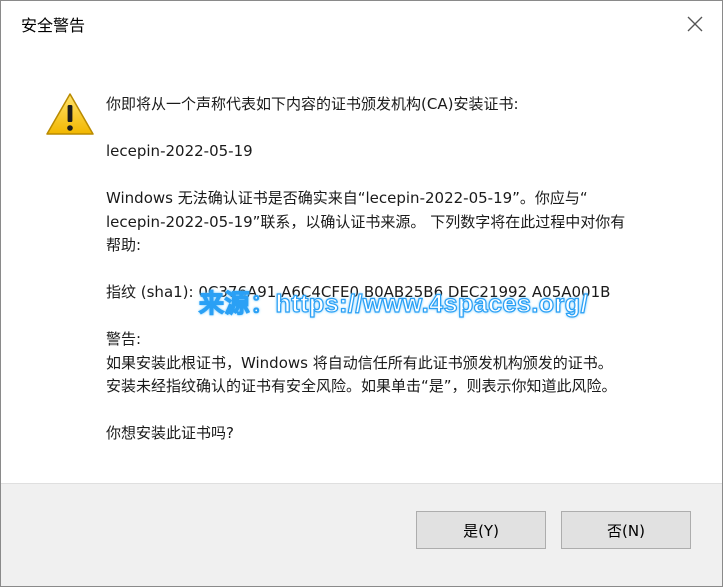 The image size is (723, 587). I want to click on install-question: 你想安装此证书吗?, so click(170, 433).